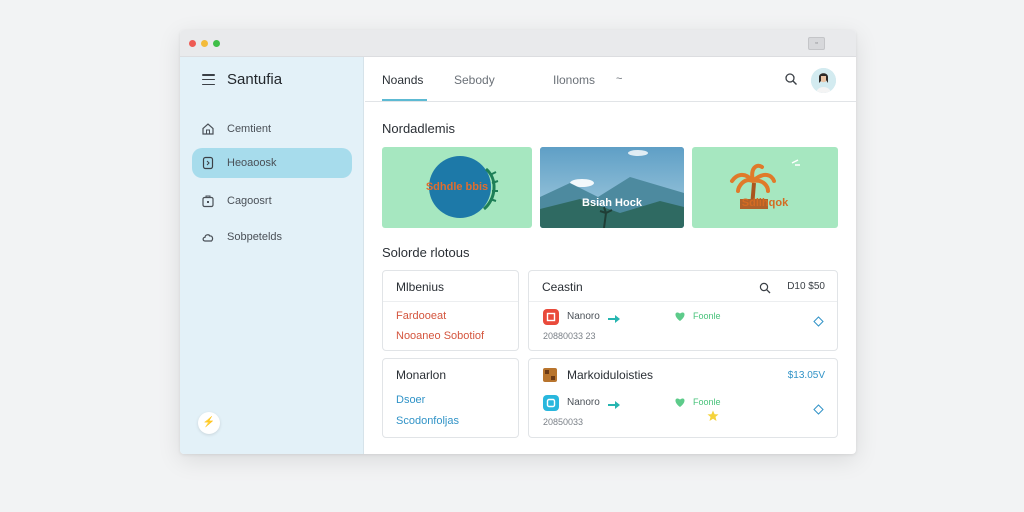 This screenshot has width=1024, height=512. I want to click on panel-title: Mlbenius, so click(420, 287).